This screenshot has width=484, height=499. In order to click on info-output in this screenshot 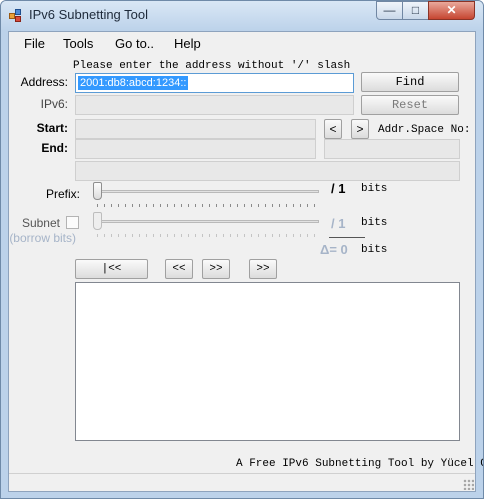, I will do `click(267, 171)`.